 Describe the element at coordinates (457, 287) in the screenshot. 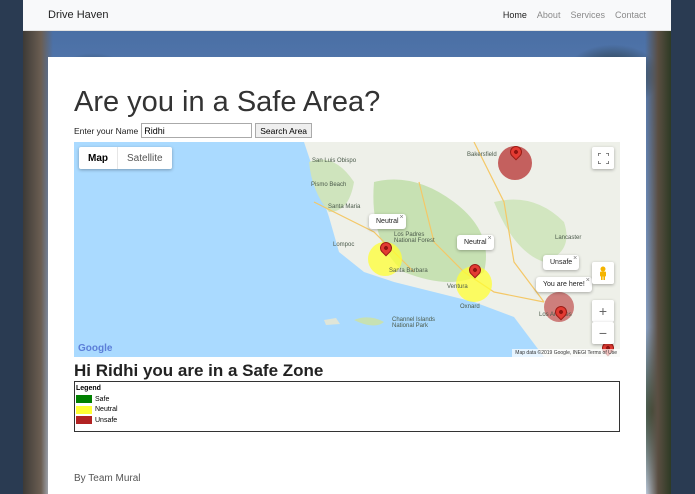

I see `place-label: Ventura` at that location.